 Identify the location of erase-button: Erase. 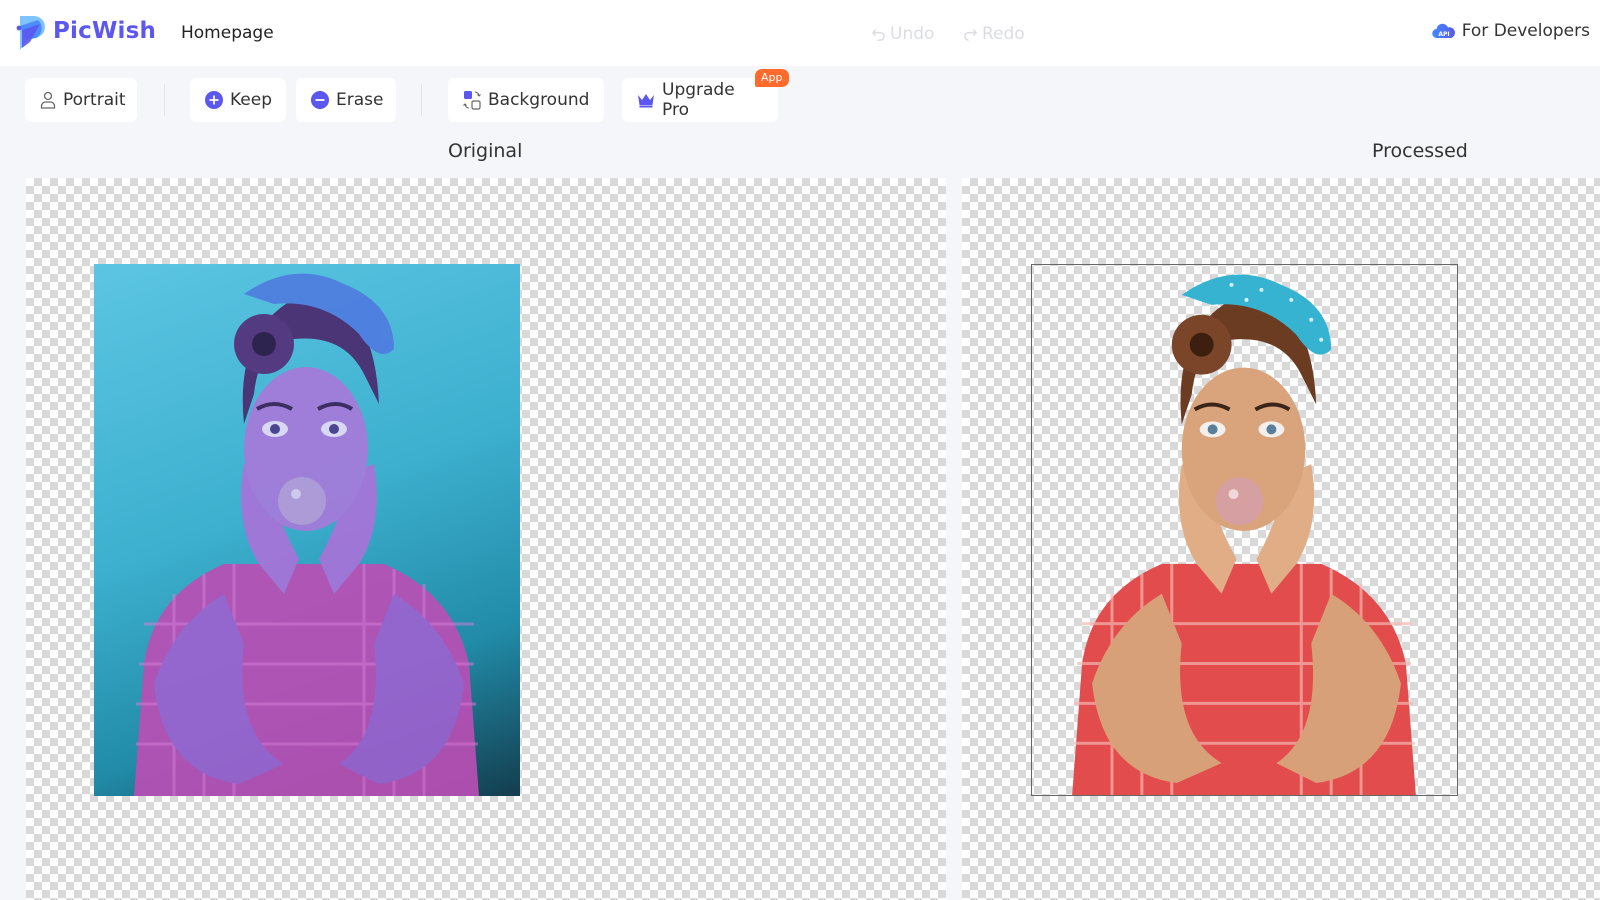
(346, 100).